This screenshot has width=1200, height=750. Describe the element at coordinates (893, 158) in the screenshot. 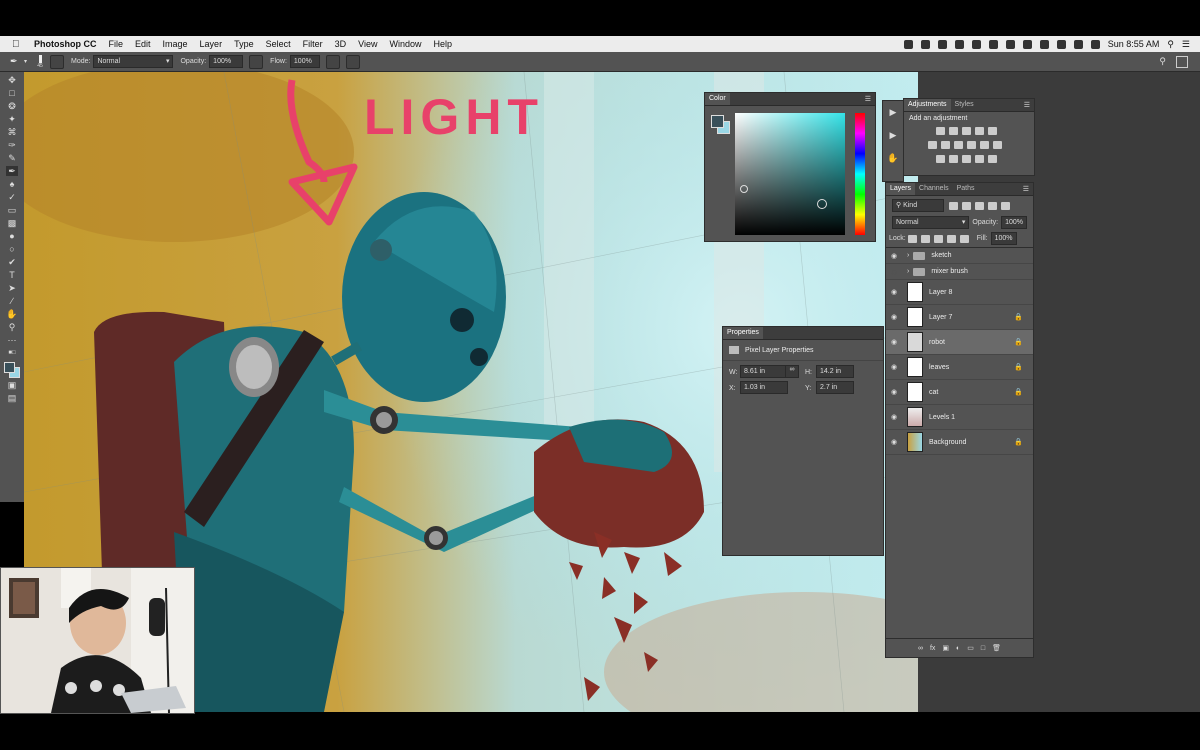

I see `tool-presets-icon: ✋` at that location.